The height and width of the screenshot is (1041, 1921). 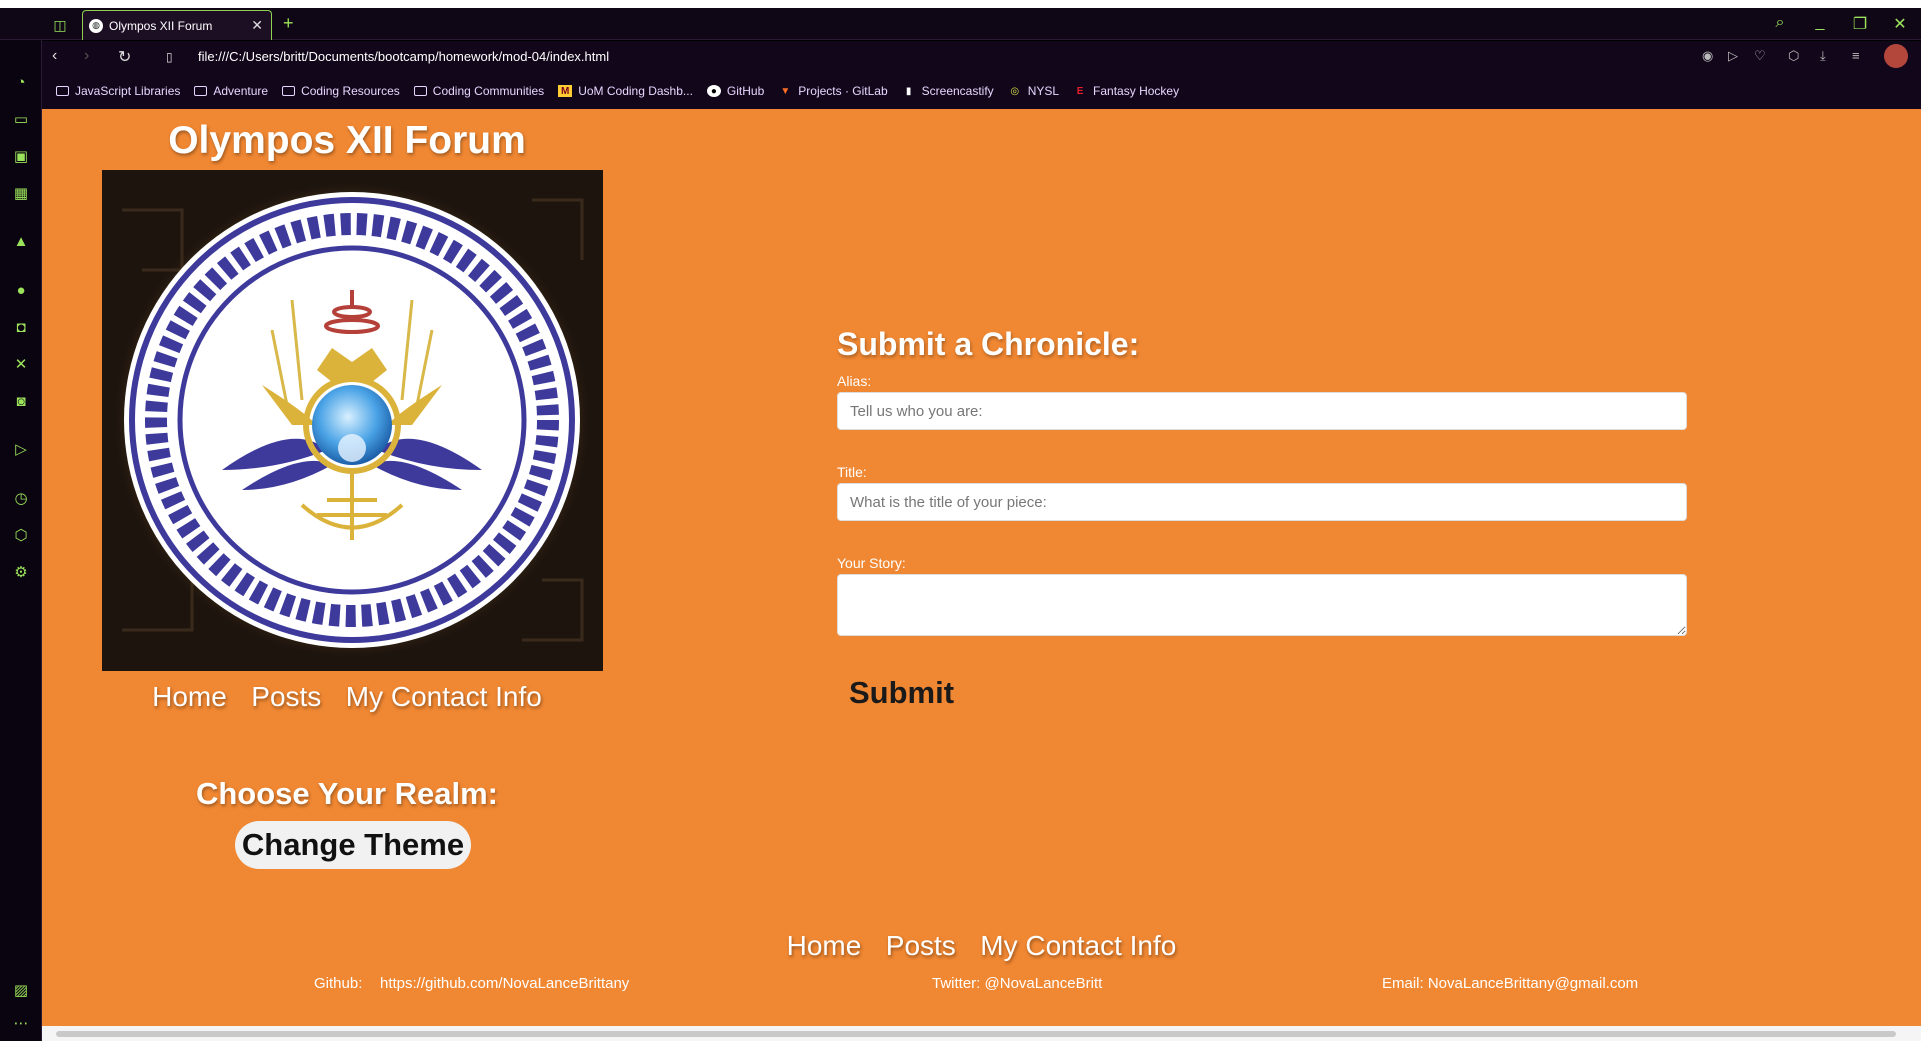 I want to click on site-title: Olympos XII Forum, so click(x=347, y=140).